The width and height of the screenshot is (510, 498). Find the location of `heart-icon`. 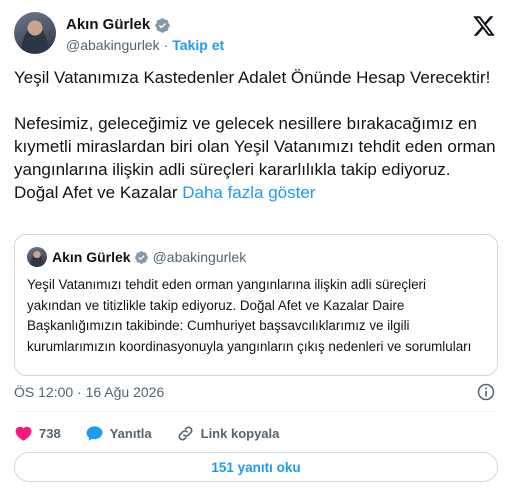

heart-icon is located at coordinates (23, 433).